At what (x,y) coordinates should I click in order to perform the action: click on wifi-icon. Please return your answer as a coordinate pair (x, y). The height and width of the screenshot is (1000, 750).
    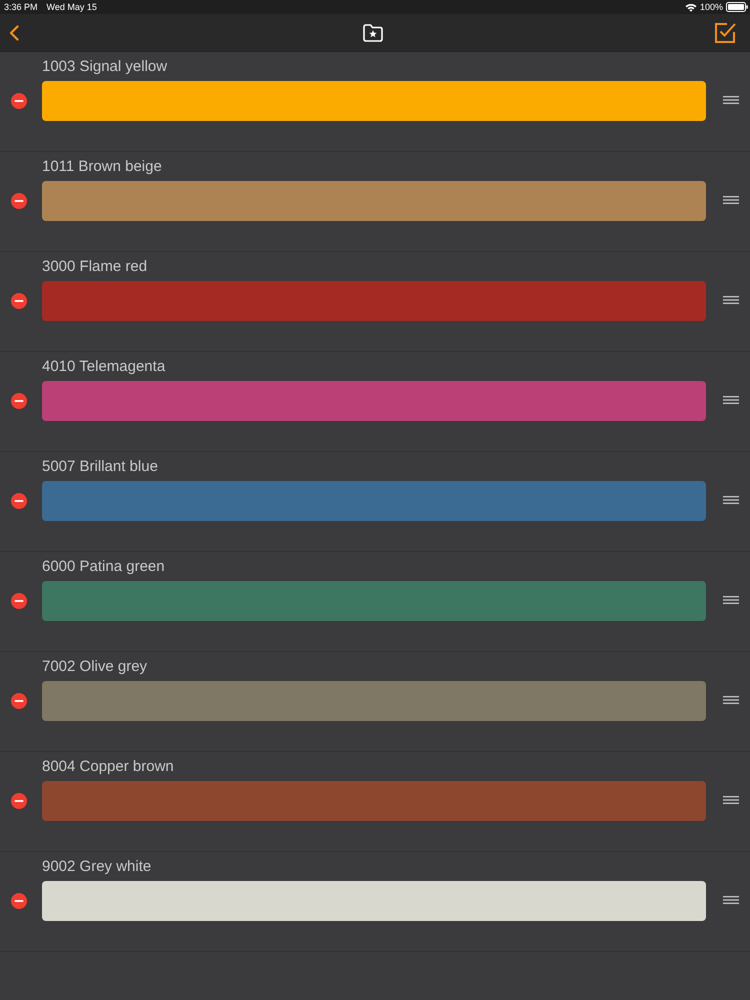
    Looking at the image, I should click on (690, 7).